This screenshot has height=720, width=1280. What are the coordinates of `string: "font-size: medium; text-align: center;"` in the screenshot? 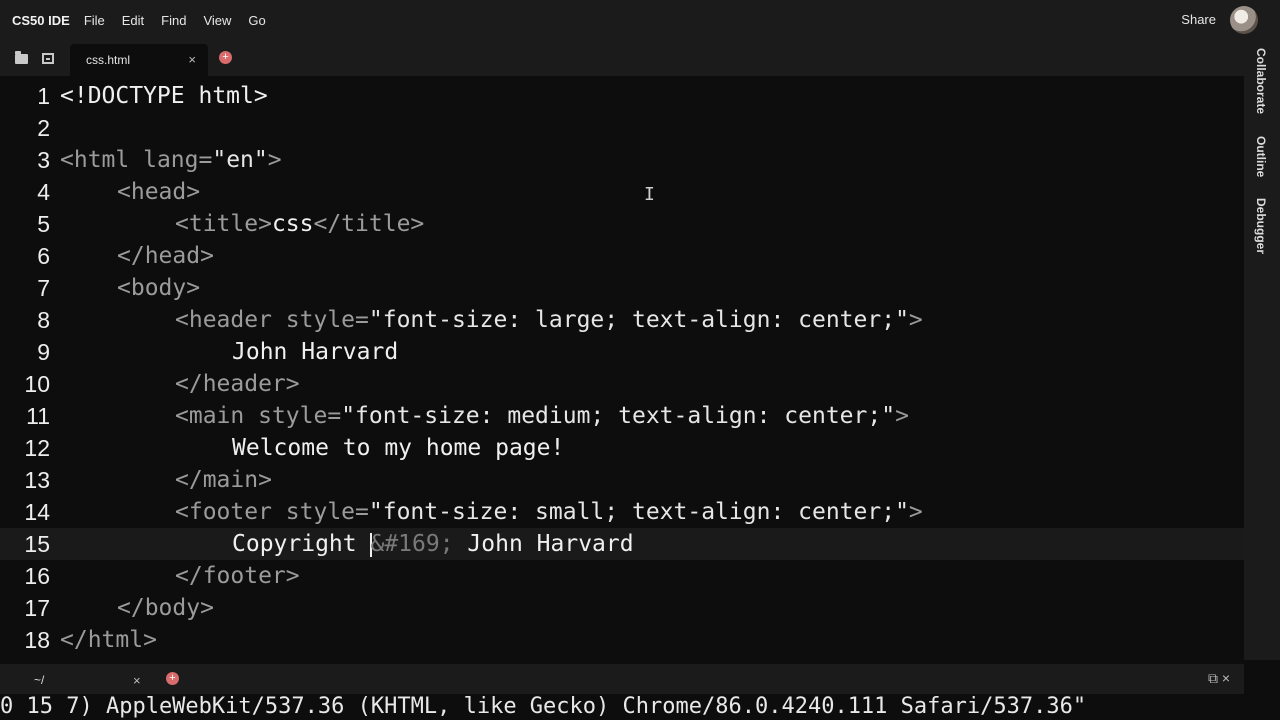 It's located at (618, 416).